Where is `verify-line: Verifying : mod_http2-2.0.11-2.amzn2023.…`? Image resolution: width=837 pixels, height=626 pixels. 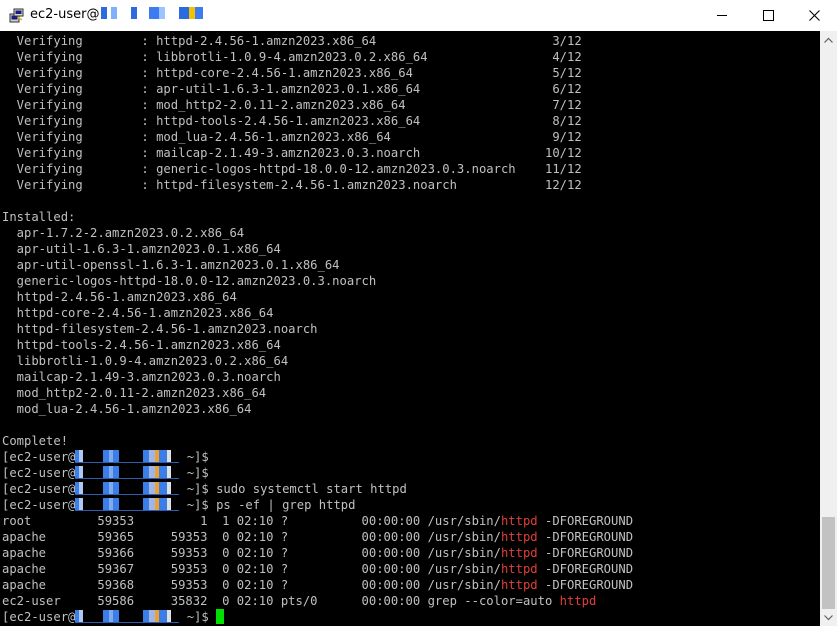 verify-line: Verifying : mod_http2-2.0.11-2.amzn2023.… is located at coordinates (317, 105).